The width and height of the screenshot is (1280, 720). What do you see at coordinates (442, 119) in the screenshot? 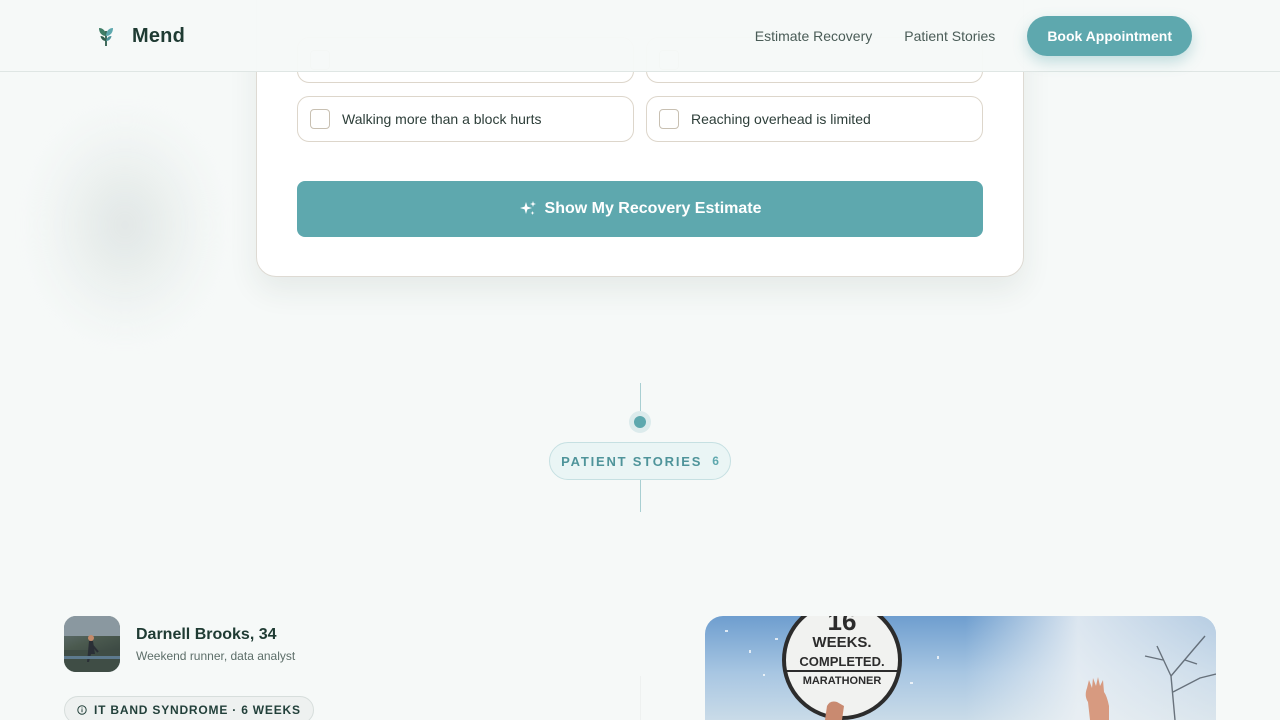
I see `option-label: Walking more than a block hurts` at bounding box center [442, 119].